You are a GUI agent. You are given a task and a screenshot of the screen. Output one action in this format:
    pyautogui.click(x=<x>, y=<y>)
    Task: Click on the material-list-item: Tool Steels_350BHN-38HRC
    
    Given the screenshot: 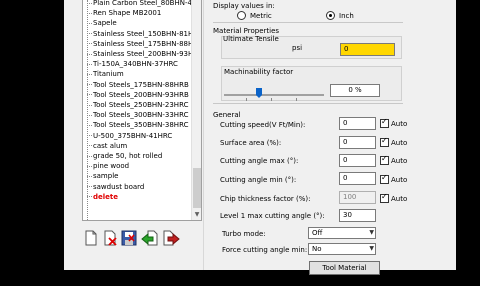 What is the action you would take?
    pyautogui.click(x=137, y=125)
    